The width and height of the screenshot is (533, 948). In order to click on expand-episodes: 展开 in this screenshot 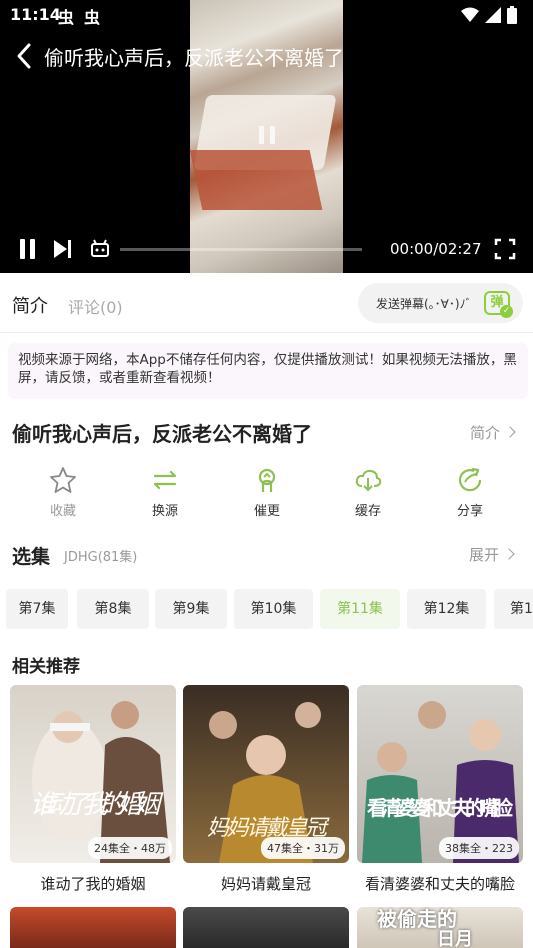, I will do `click(492, 554)`.